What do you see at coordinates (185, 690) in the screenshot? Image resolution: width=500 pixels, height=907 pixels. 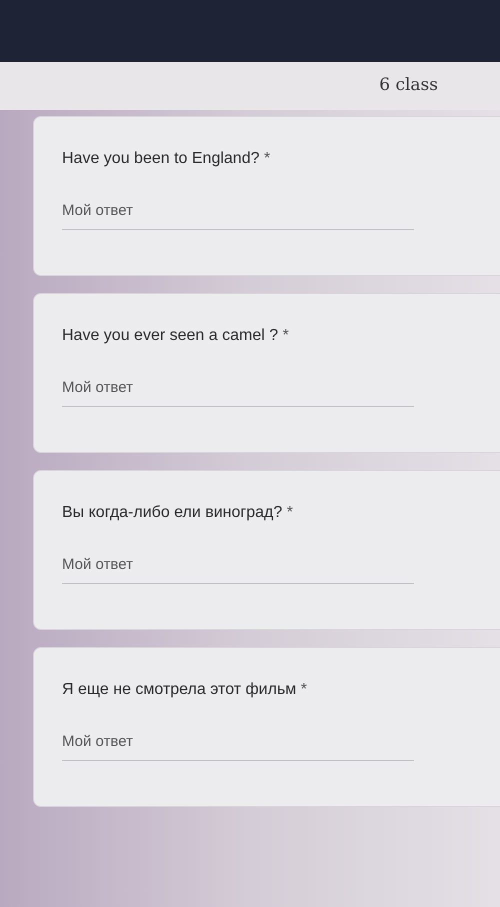 I see `question-text: Я еще не смотрела этот фильм *` at bounding box center [185, 690].